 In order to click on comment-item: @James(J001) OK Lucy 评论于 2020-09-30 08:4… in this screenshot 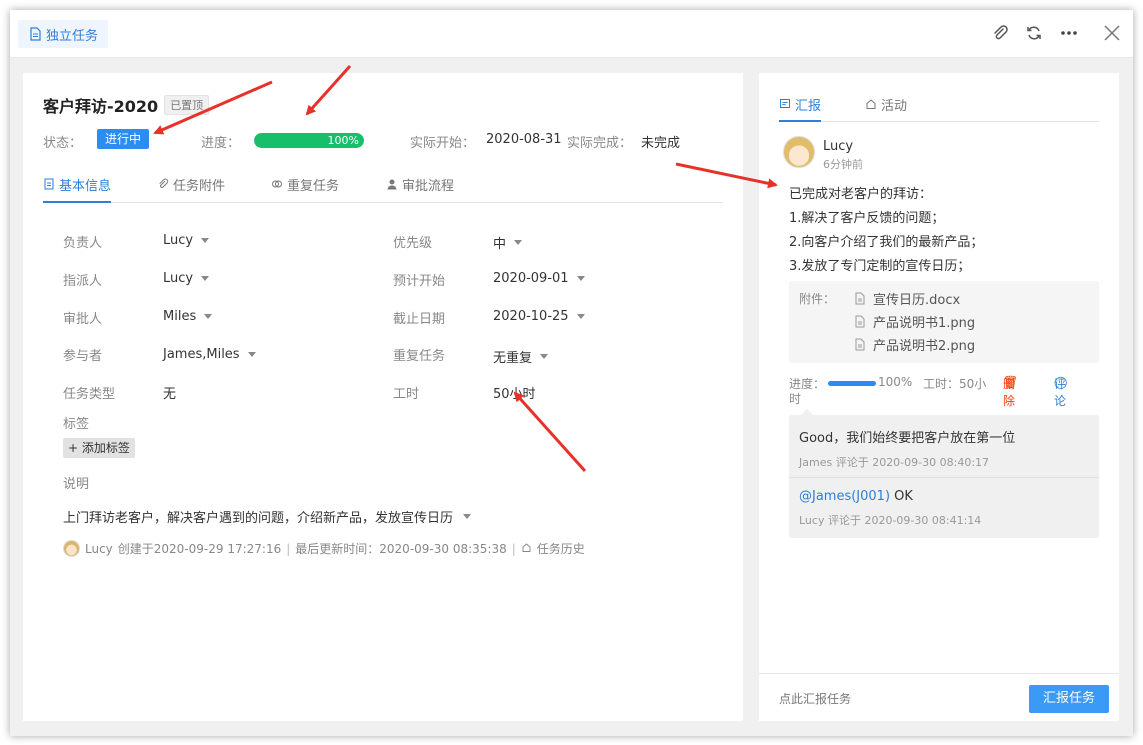, I will do `click(944, 508)`.